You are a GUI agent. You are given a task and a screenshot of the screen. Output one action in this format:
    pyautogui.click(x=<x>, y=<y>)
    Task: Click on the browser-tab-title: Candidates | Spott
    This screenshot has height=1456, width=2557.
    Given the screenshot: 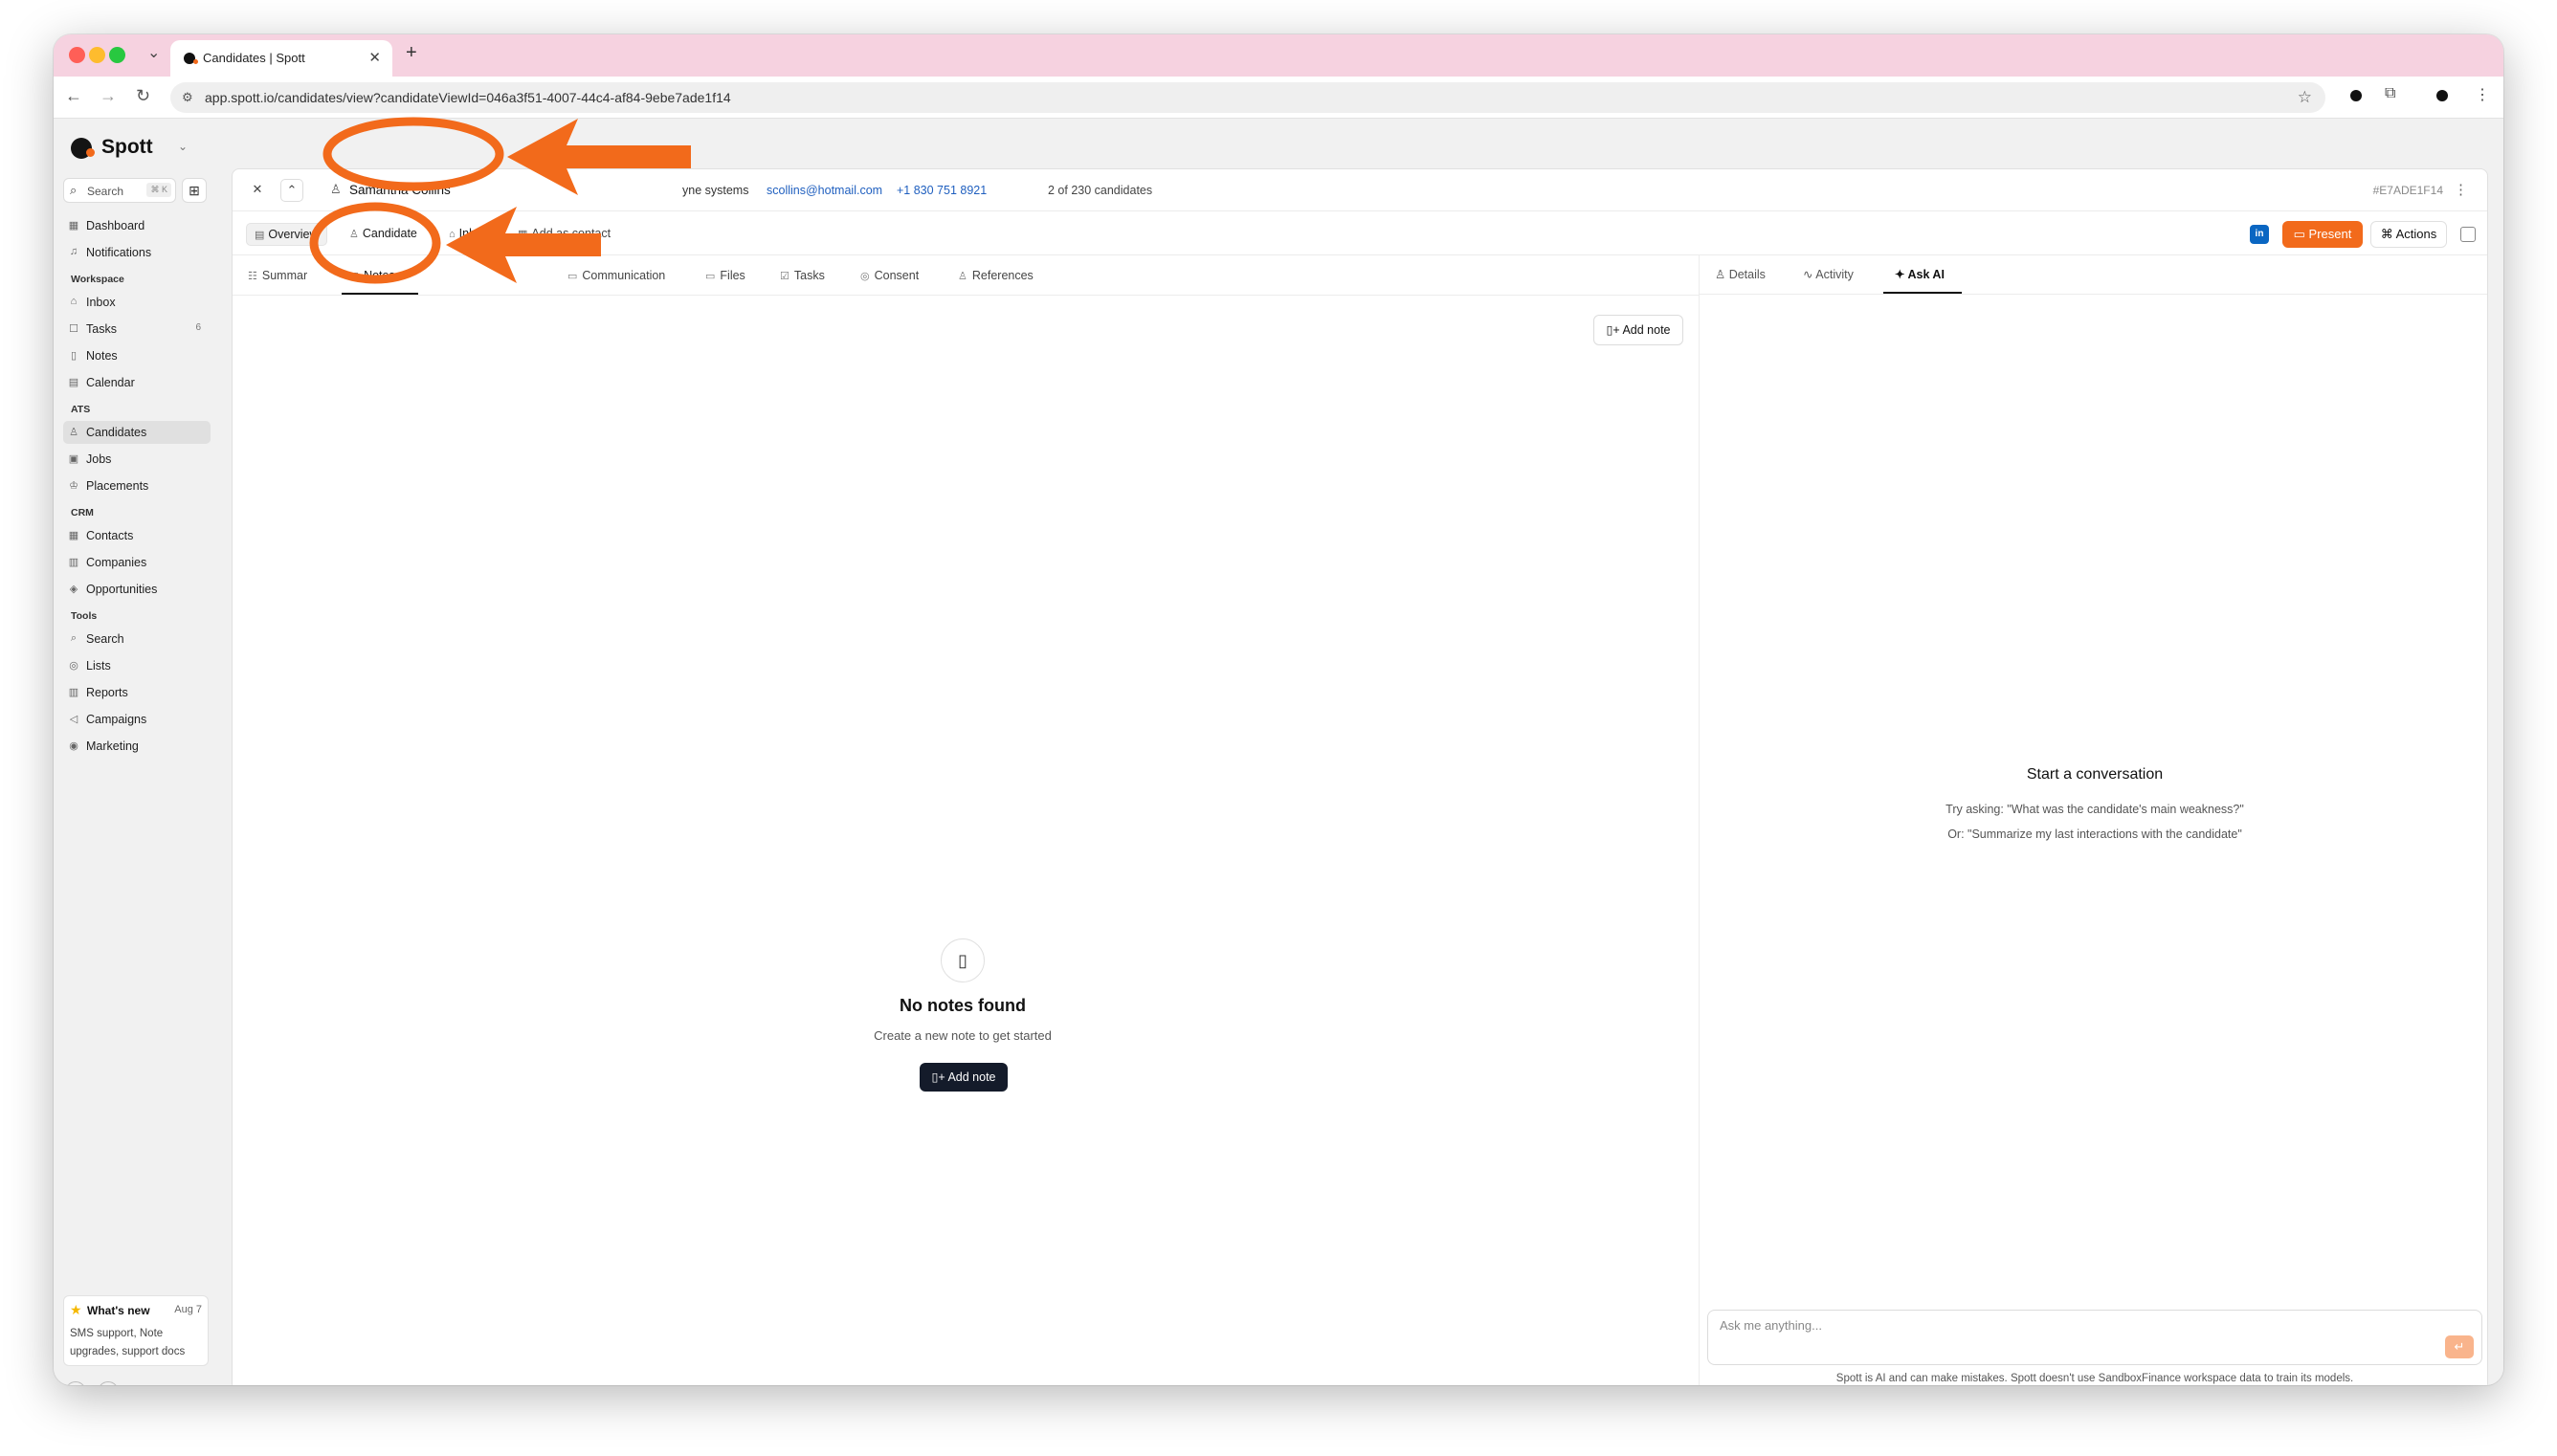 What is the action you would take?
    pyautogui.click(x=254, y=58)
    